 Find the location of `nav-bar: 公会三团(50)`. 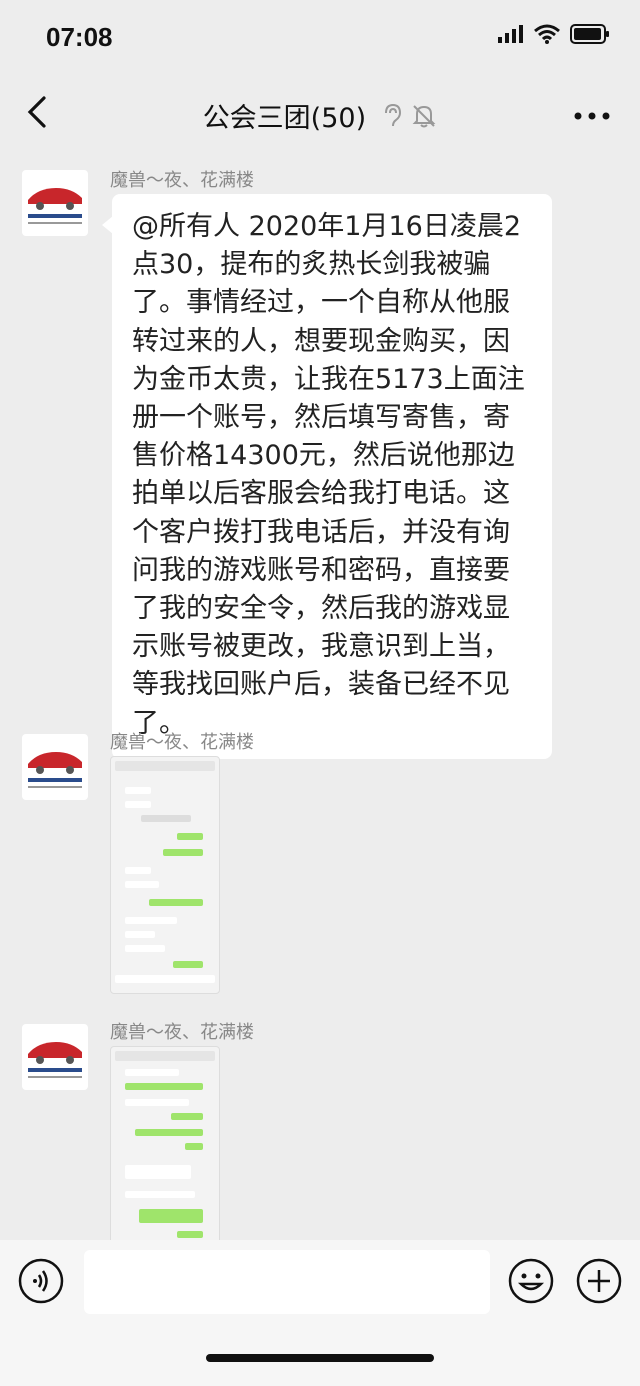

nav-bar: 公会三团(50) is located at coordinates (320, 115).